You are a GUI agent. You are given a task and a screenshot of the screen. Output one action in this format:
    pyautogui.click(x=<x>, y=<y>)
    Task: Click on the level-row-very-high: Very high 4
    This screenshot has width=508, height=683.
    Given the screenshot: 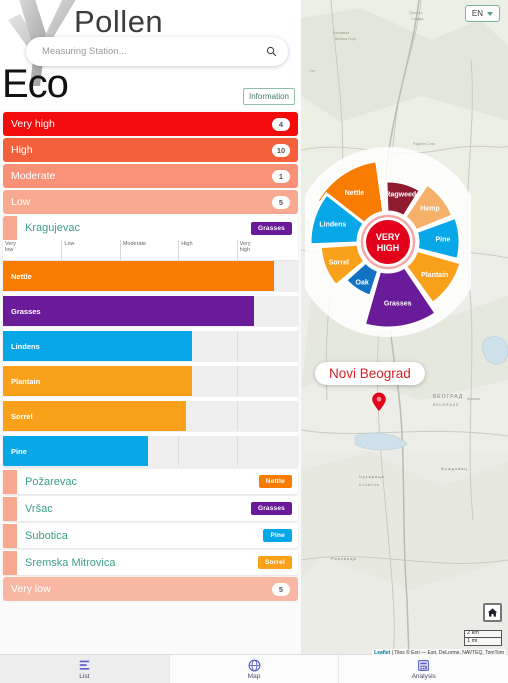 What is the action you would take?
    pyautogui.click(x=150, y=124)
    